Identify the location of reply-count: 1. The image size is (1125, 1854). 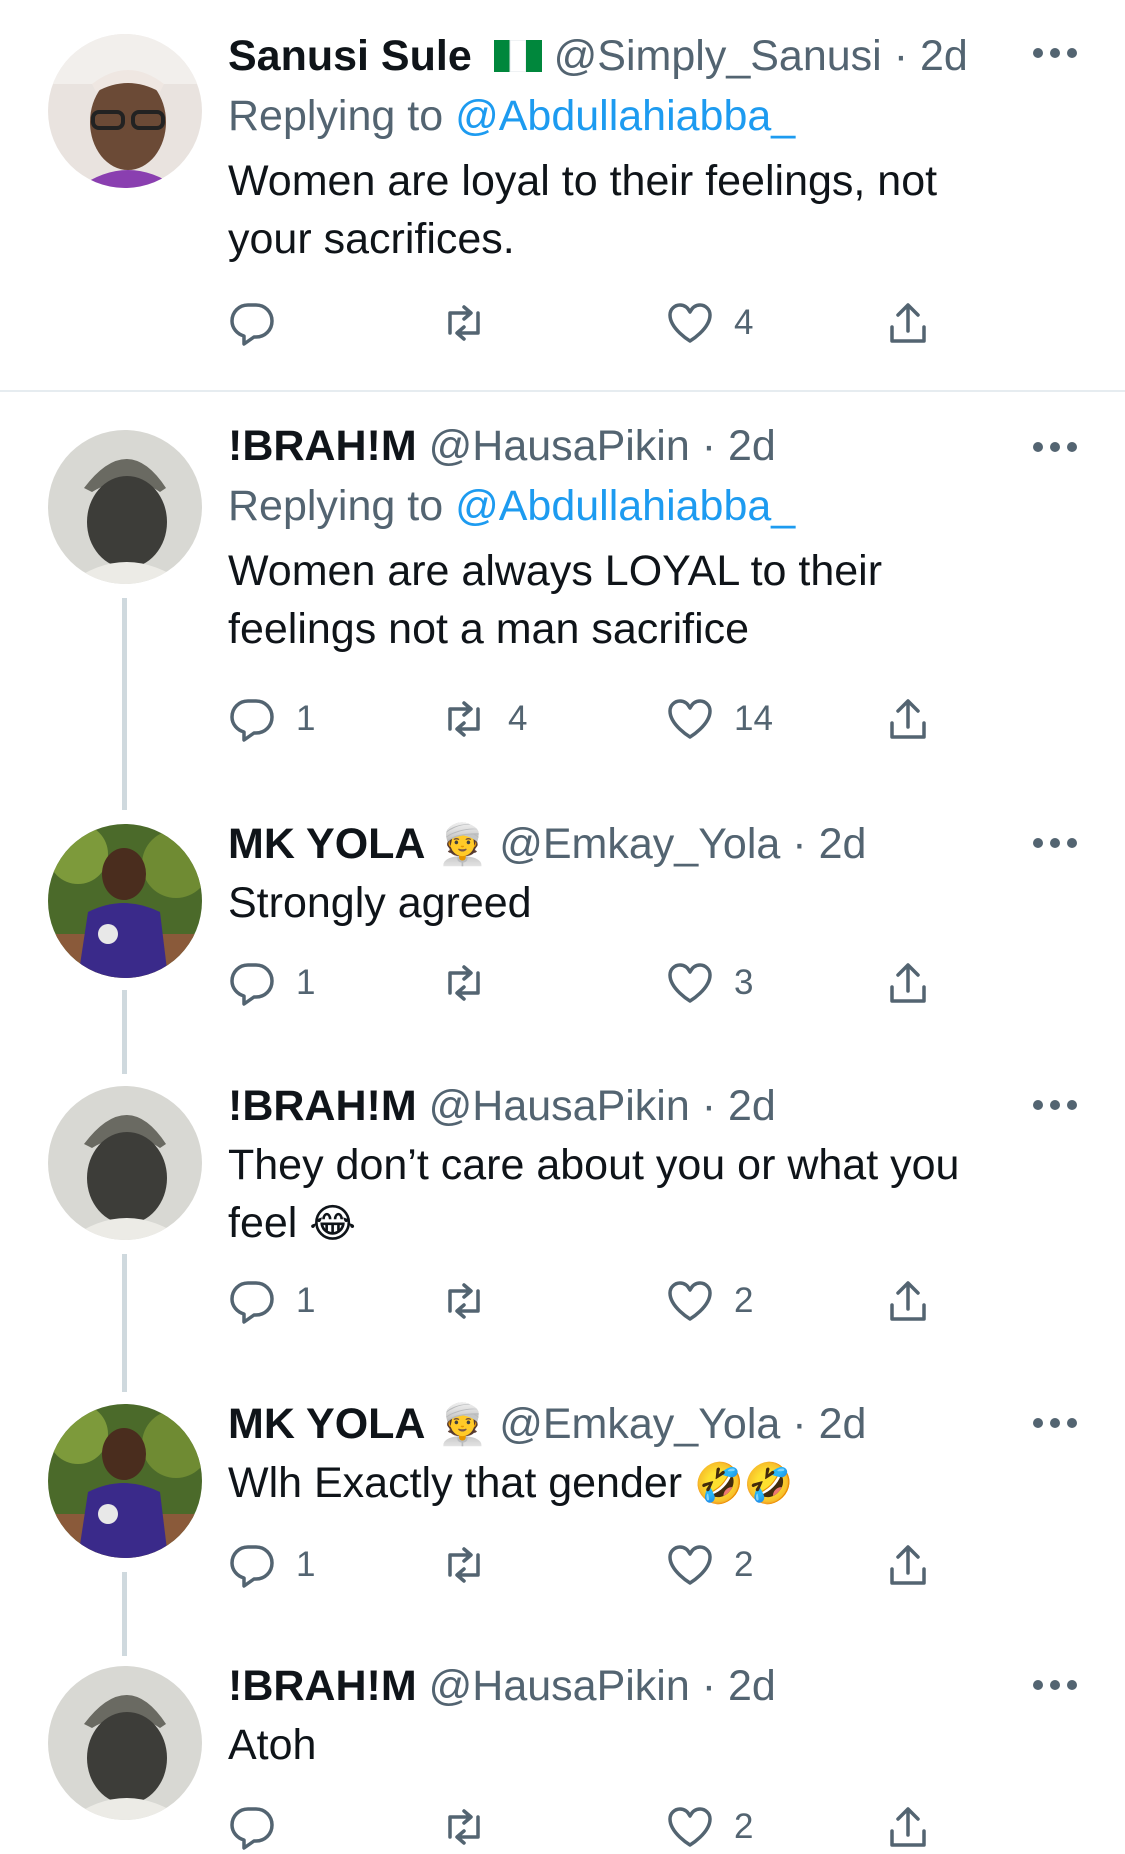
(306, 718).